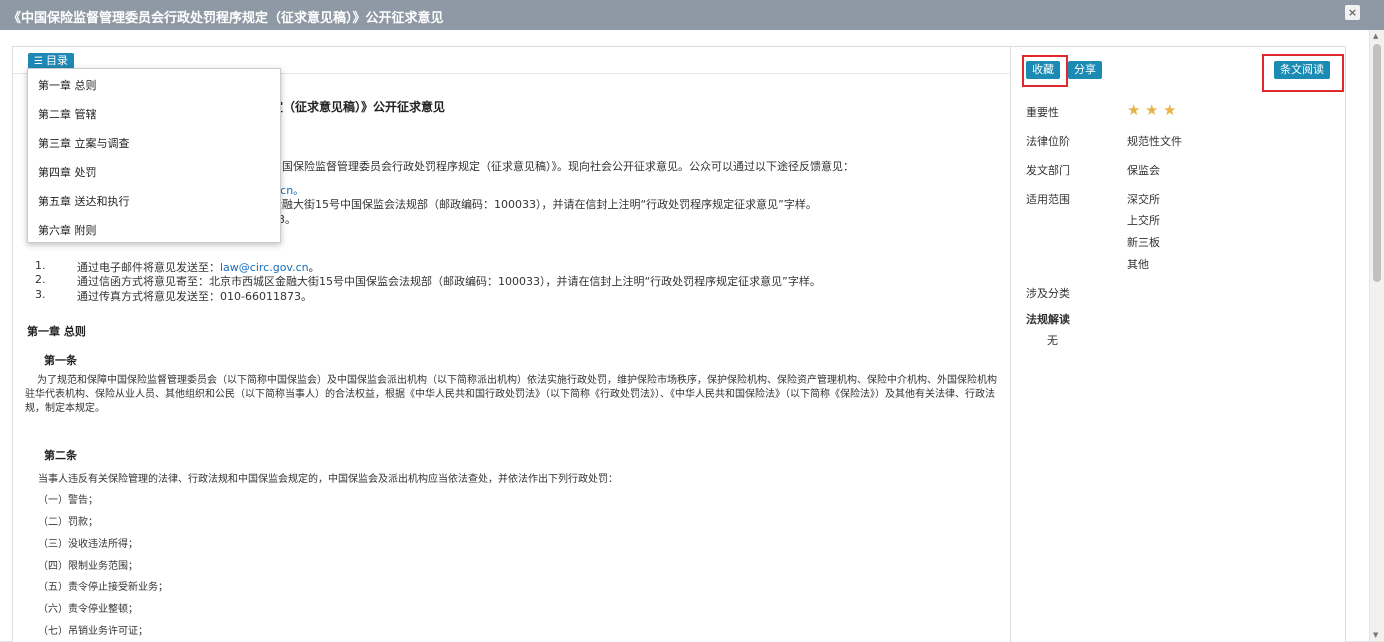 This screenshot has height=642, width=1384. Describe the element at coordinates (40, 294) in the screenshot. I see `list-number: 3.` at that location.